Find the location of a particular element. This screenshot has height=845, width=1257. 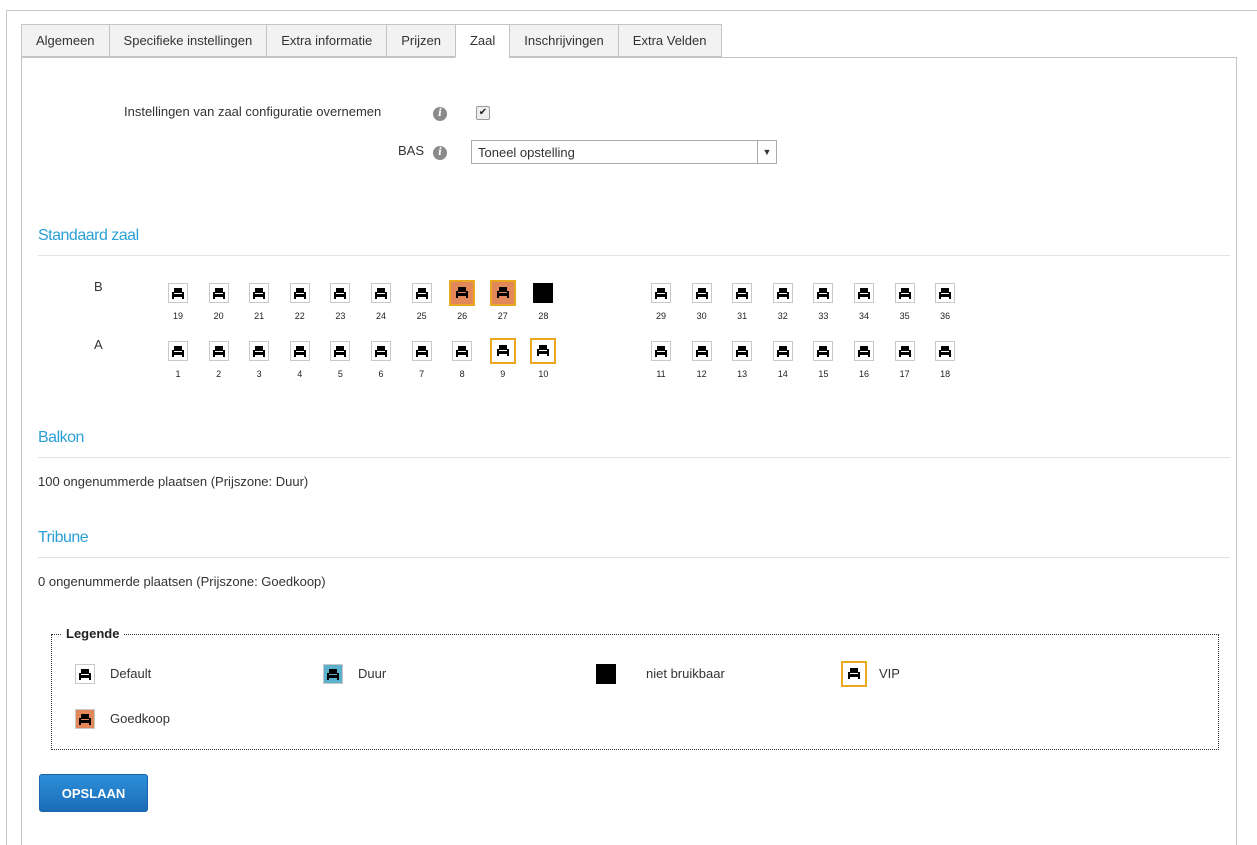

seat-number: 36 is located at coordinates (945, 316).